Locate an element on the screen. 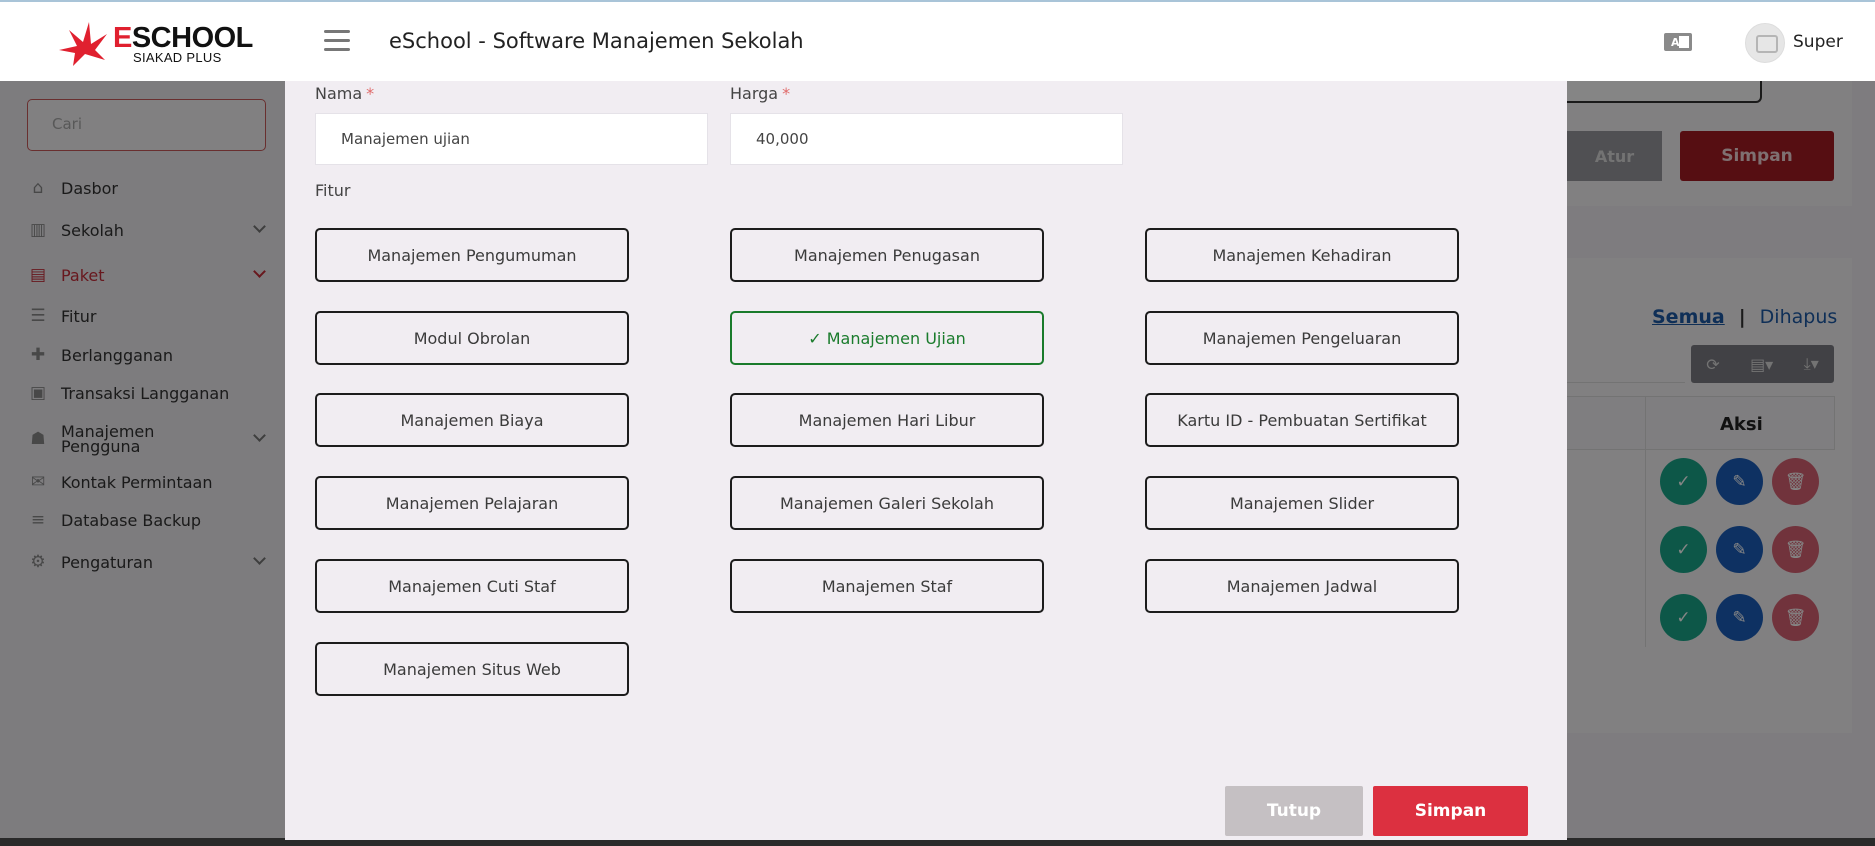 The image size is (1875, 846). feature-toggle-button: Manajemen Biaya is located at coordinates (472, 420).